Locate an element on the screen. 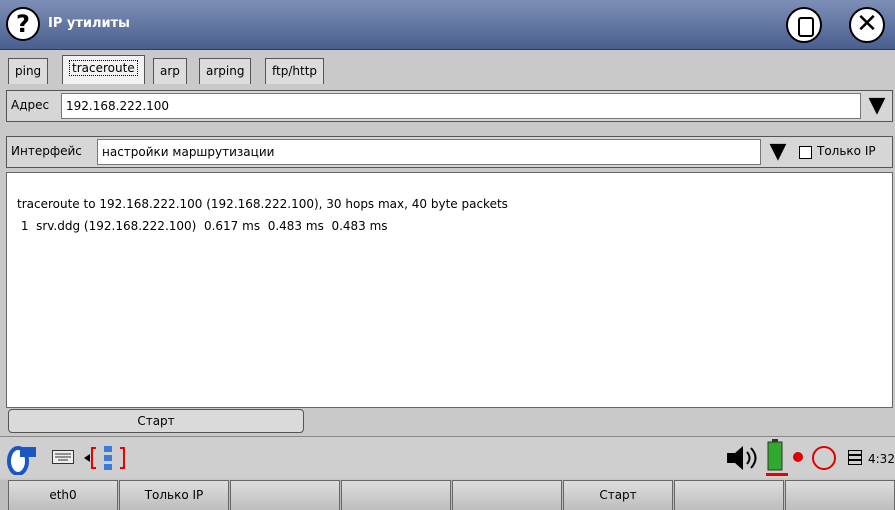  system-tray: 4:32 is located at coordinates (447, 457).